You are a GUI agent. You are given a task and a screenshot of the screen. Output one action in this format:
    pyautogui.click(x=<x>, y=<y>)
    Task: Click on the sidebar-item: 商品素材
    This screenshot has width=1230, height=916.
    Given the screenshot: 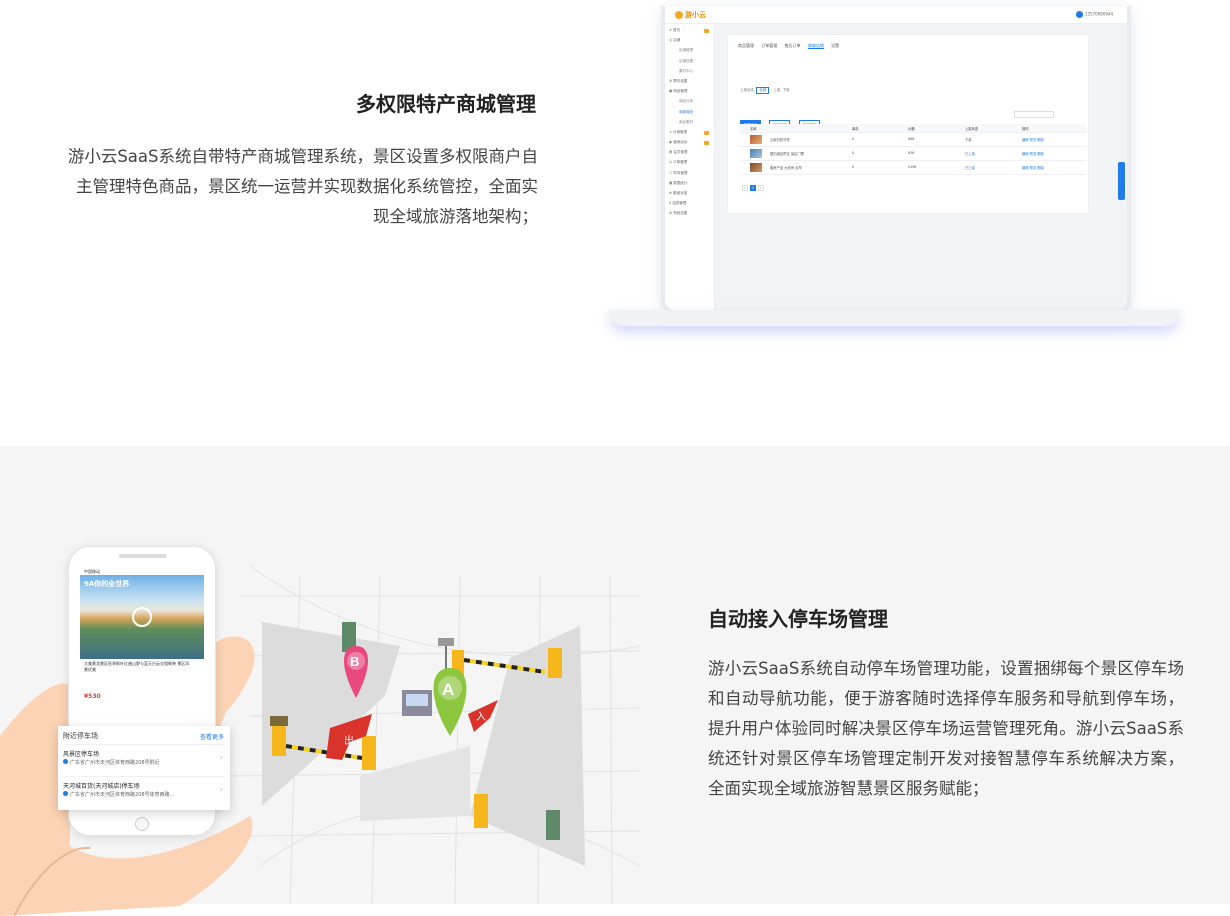 What is the action you would take?
    pyautogui.click(x=686, y=121)
    